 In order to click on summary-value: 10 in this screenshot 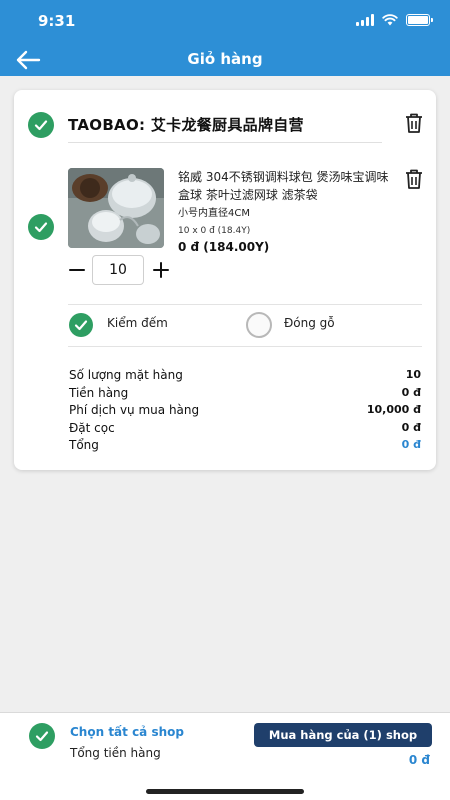, I will do `click(413, 374)`.